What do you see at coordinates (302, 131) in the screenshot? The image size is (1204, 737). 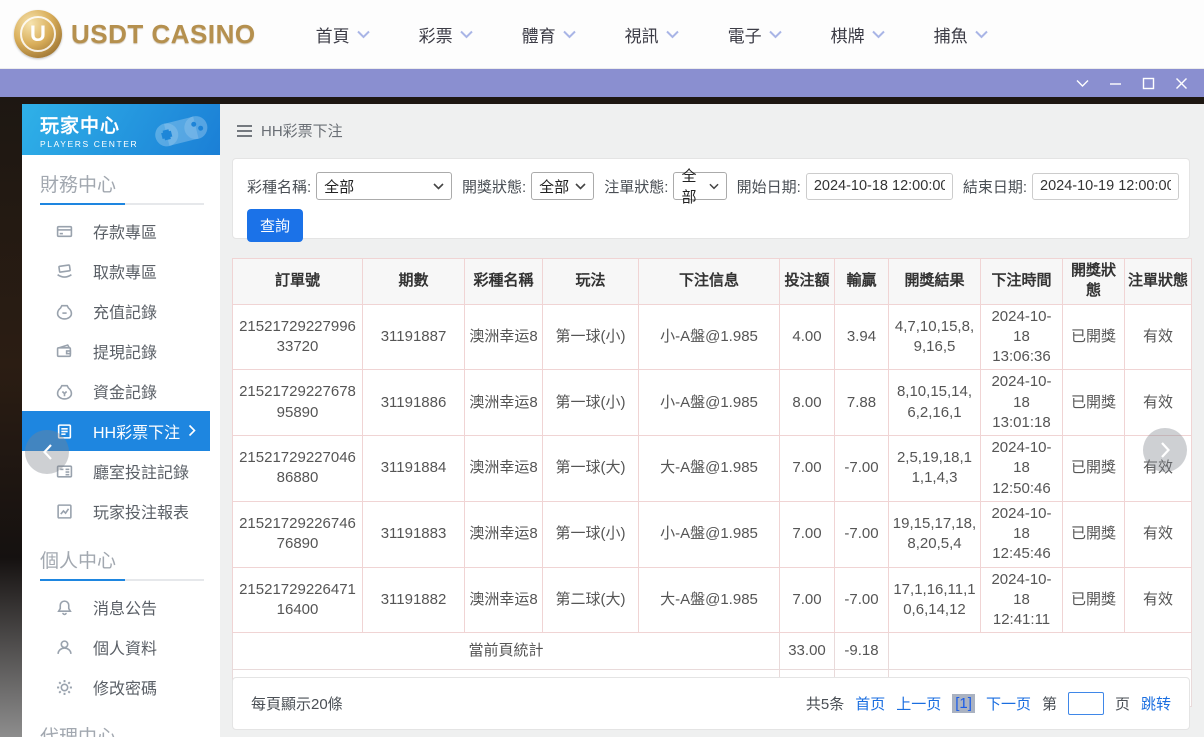 I see `page-title: HH彩票下注` at bounding box center [302, 131].